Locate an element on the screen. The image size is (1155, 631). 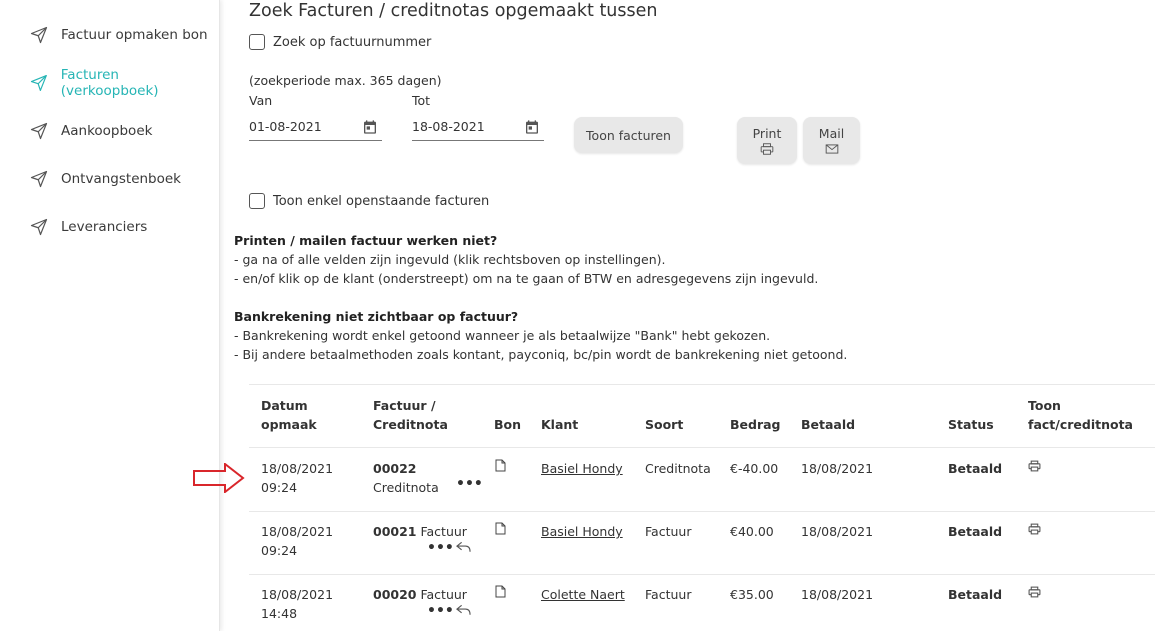
header-bon: Bon is located at coordinates (508, 424).